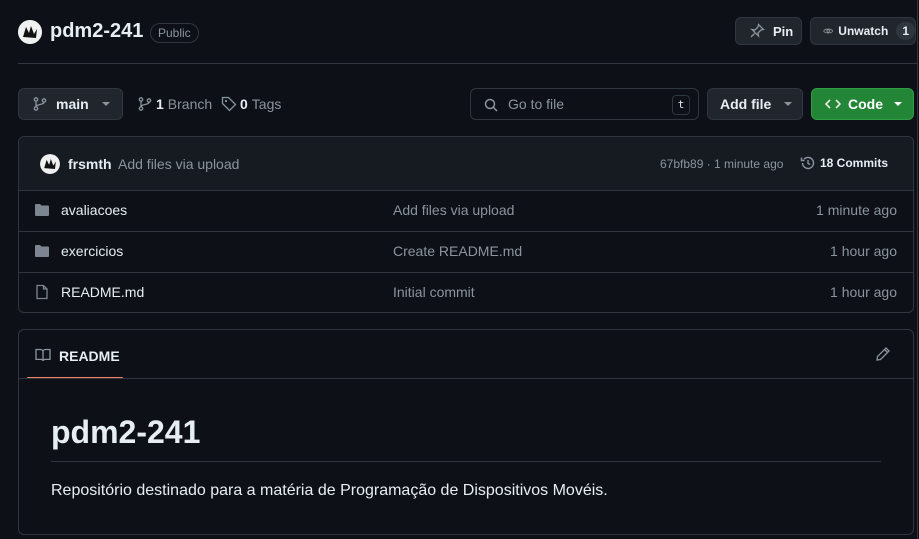 This screenshot has width=919, height=539. I want to click on file-name: avaliacoes, so click(94, 210).